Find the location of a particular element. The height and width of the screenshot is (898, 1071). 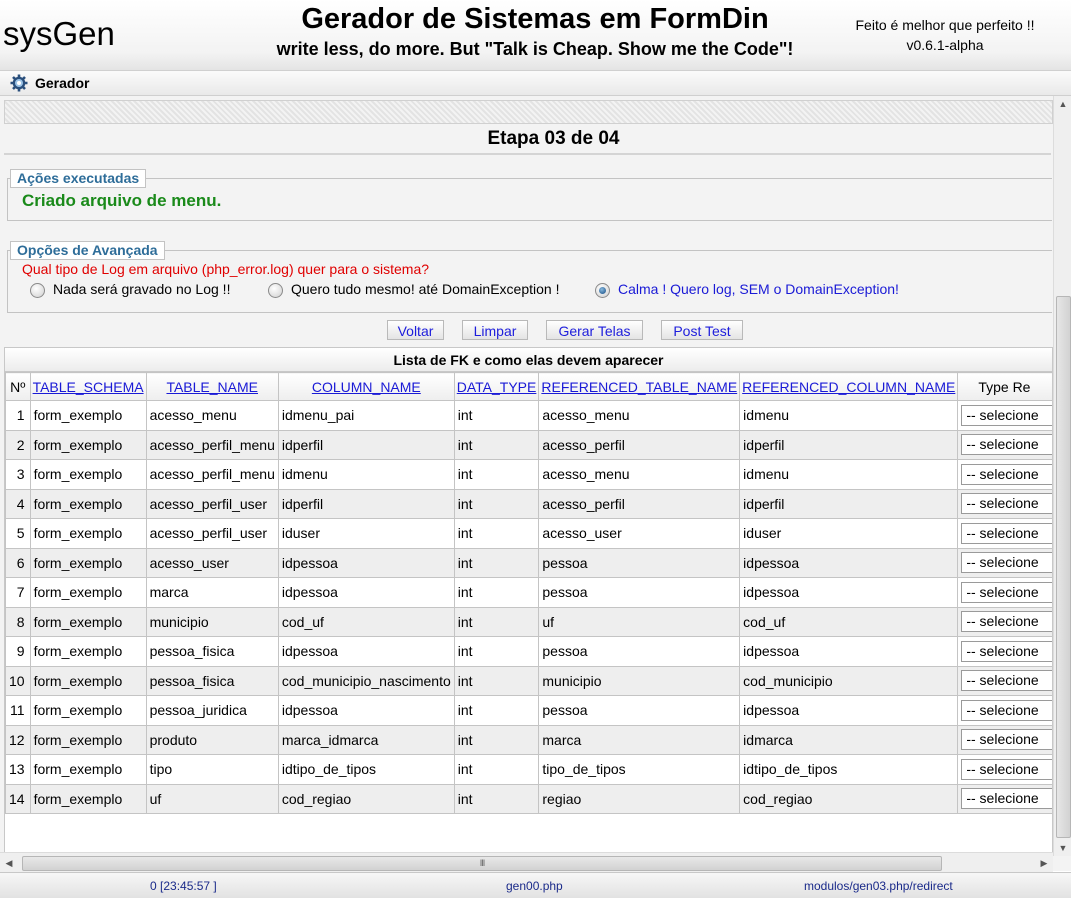

referenced-column-cell: idpessoa is located at coordinates (849, 592).